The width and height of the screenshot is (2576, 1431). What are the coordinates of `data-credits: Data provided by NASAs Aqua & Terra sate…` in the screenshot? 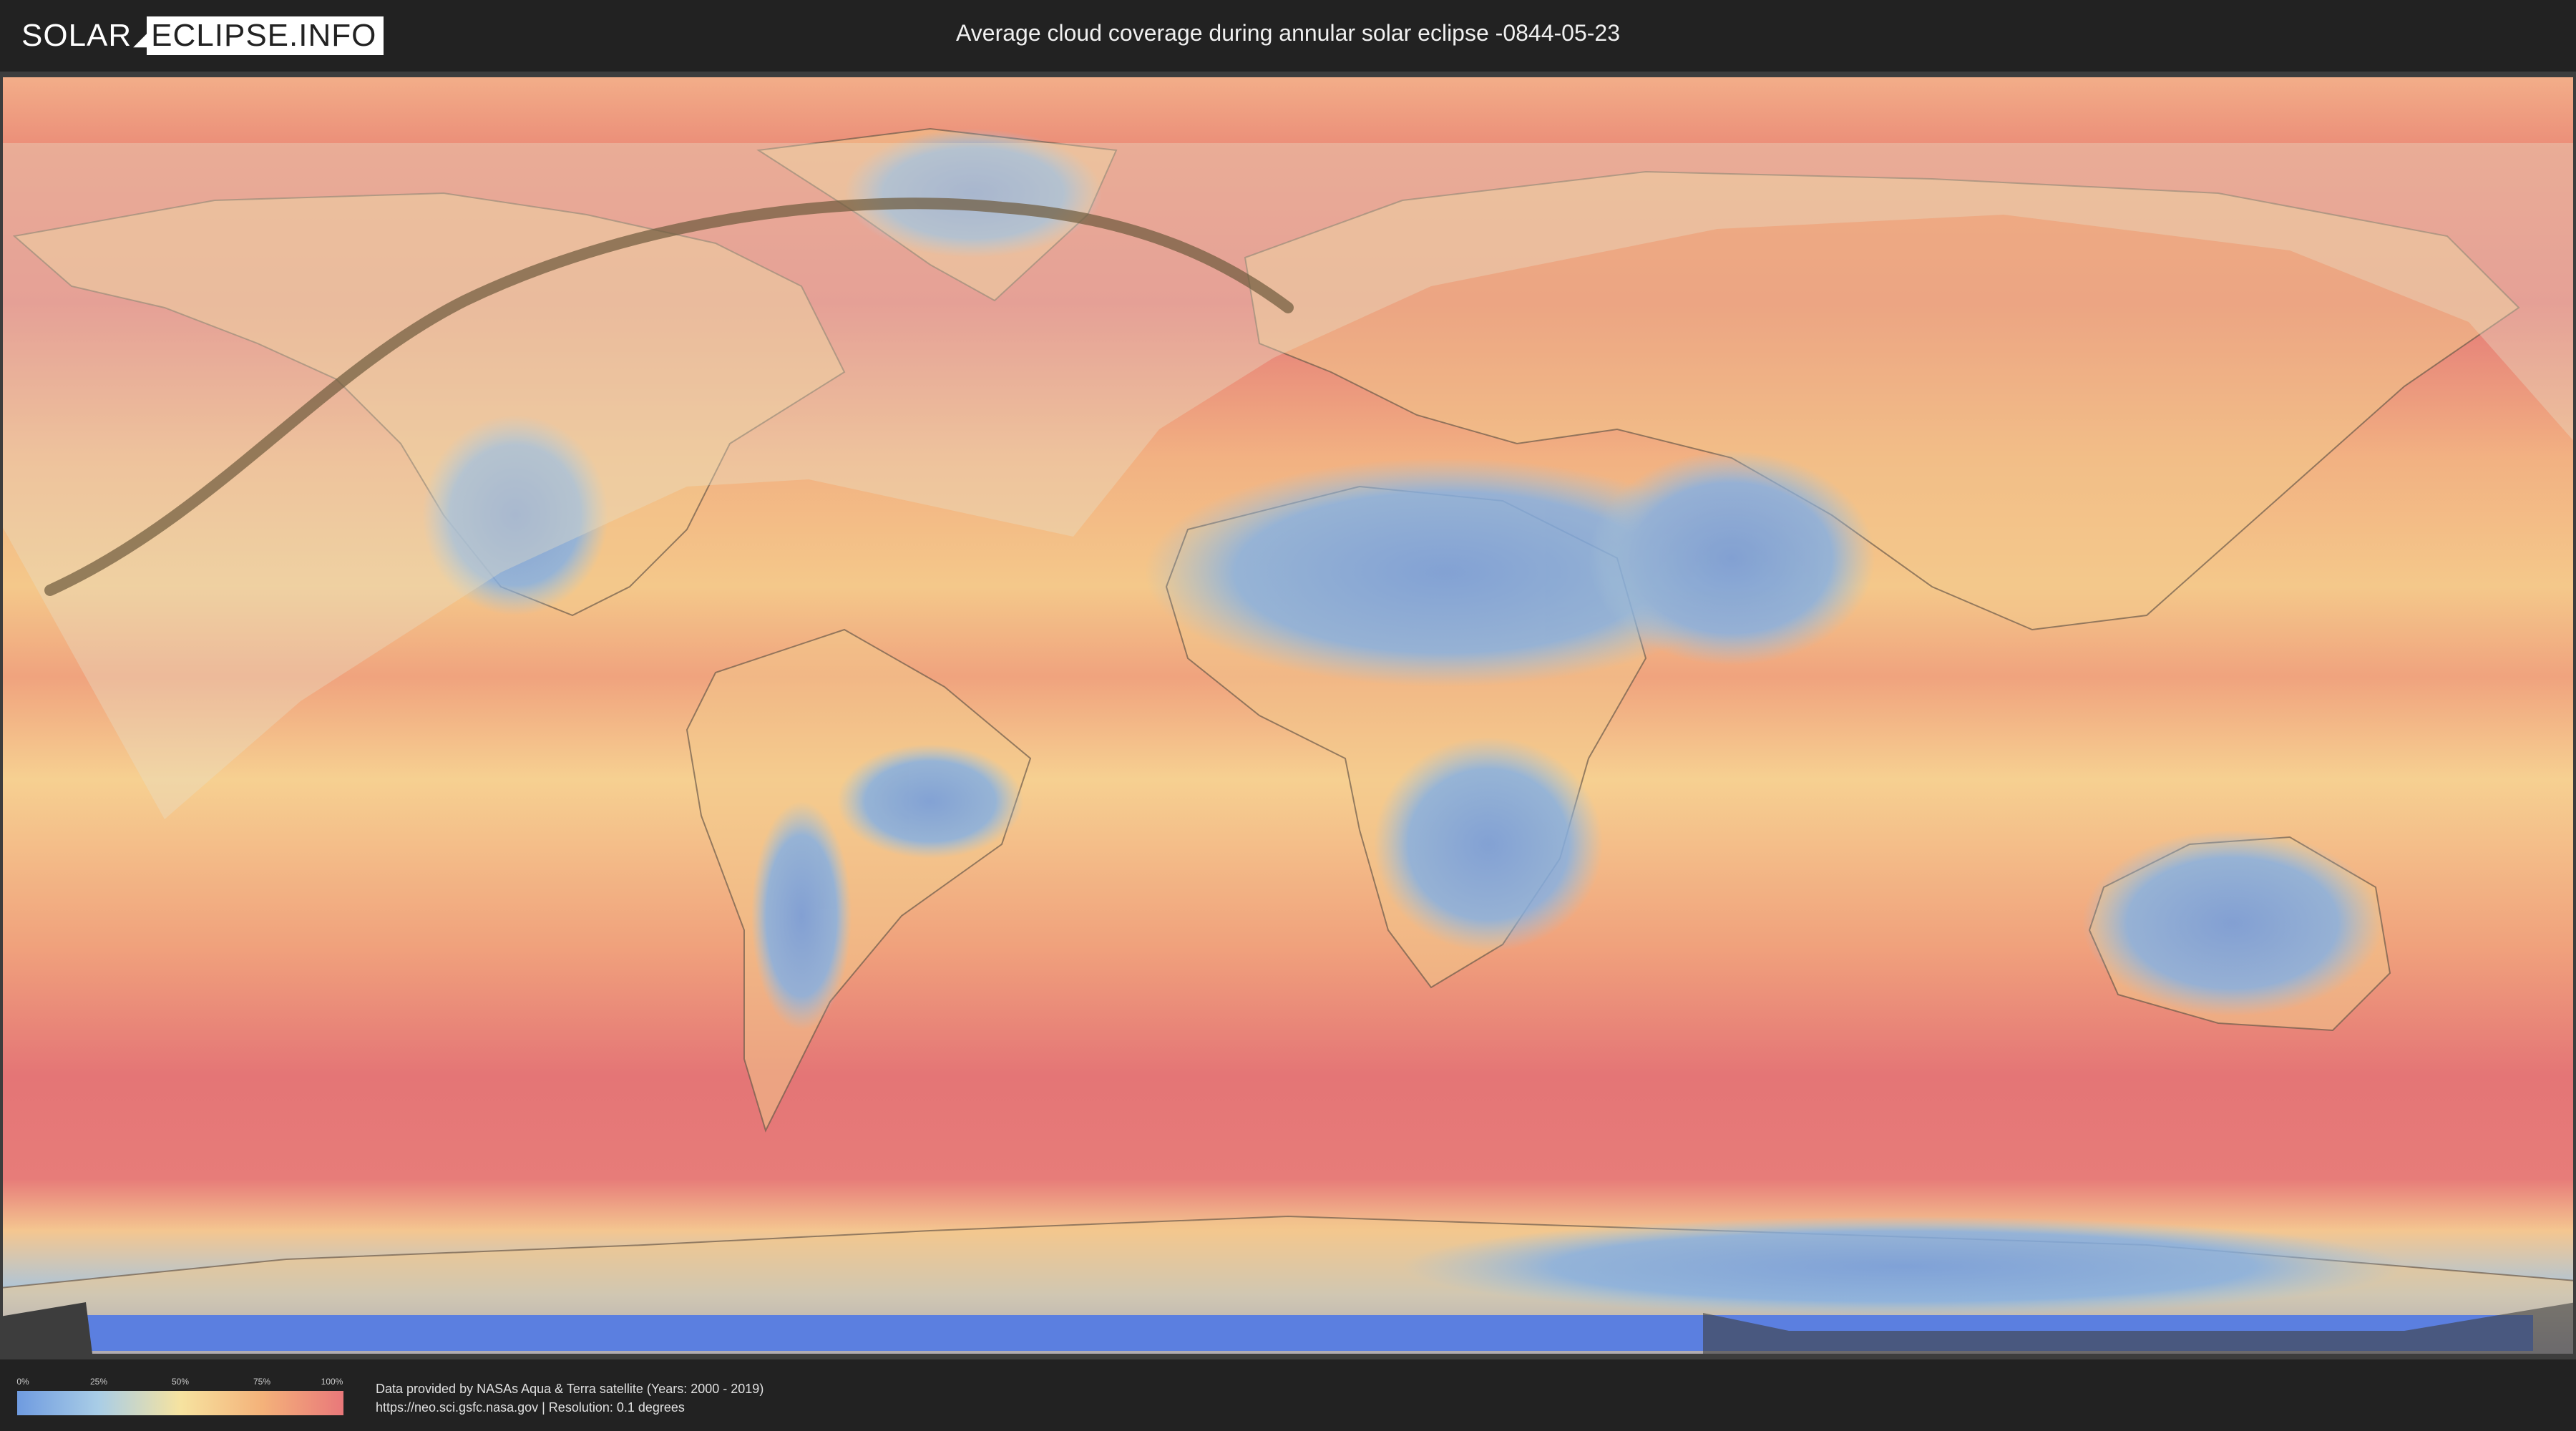 It's located at (569, 1398).